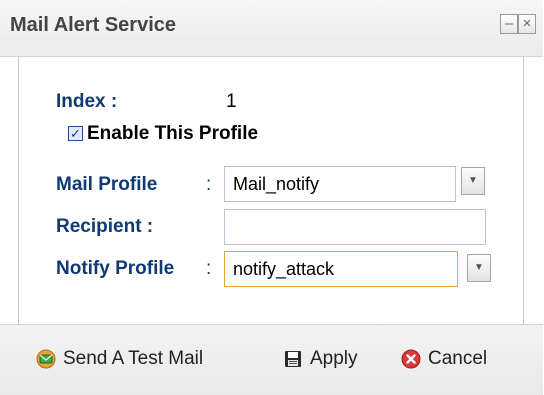  I want to click on recipient-input, so click(355, 227).